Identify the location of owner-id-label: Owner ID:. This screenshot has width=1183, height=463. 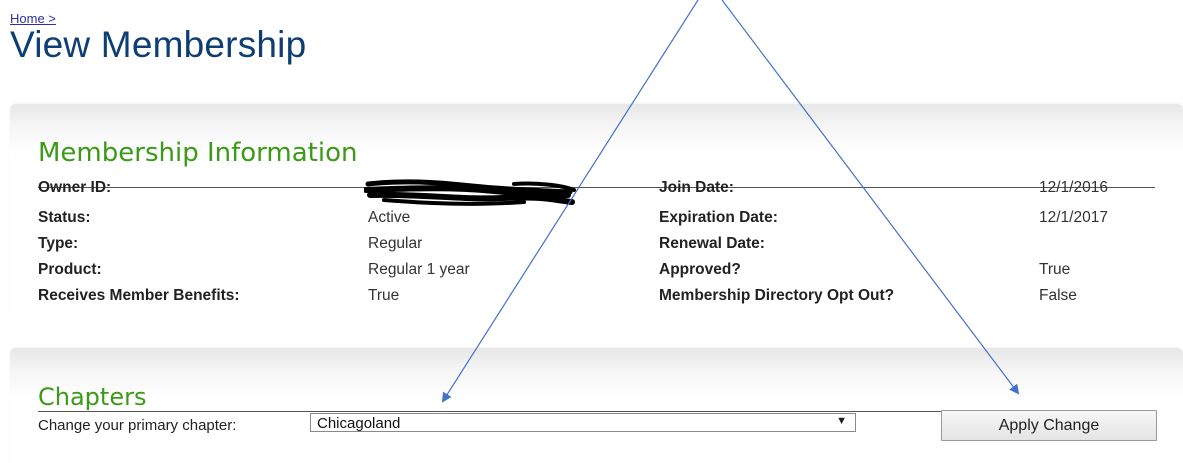
(75, 187).